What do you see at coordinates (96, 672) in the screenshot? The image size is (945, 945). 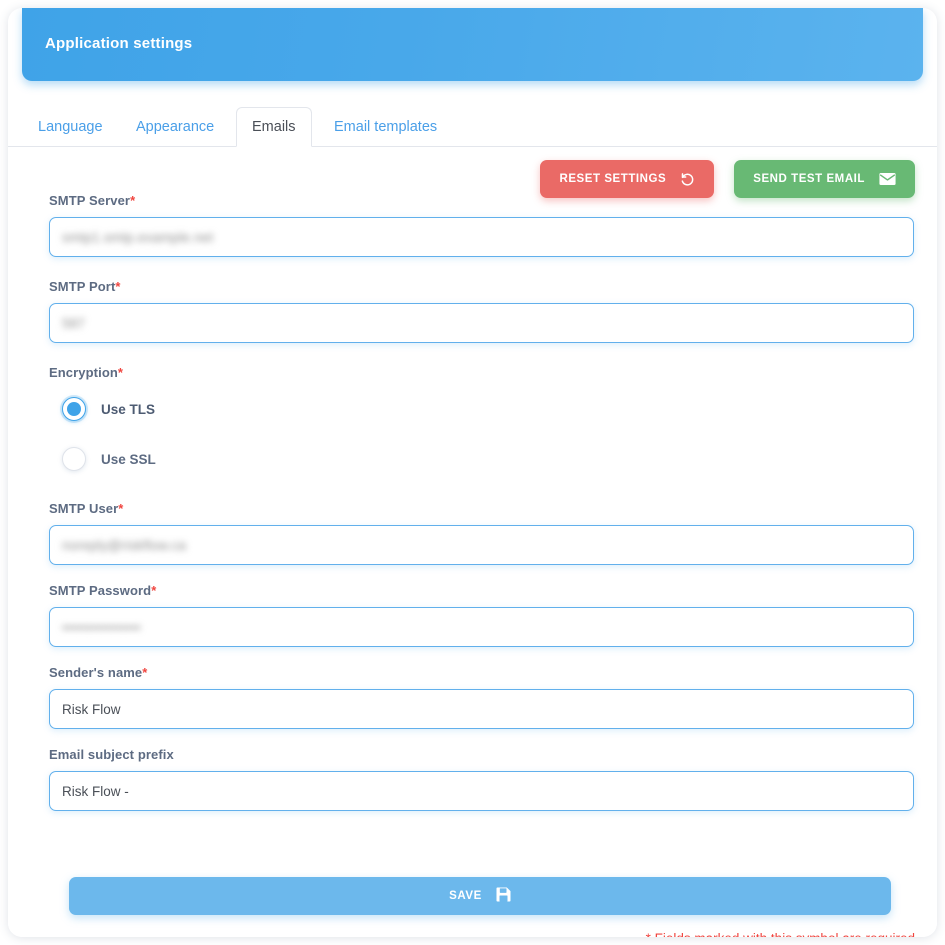 I see `label-sender-name-text: Sender's name` at bounding box center [96, 672].